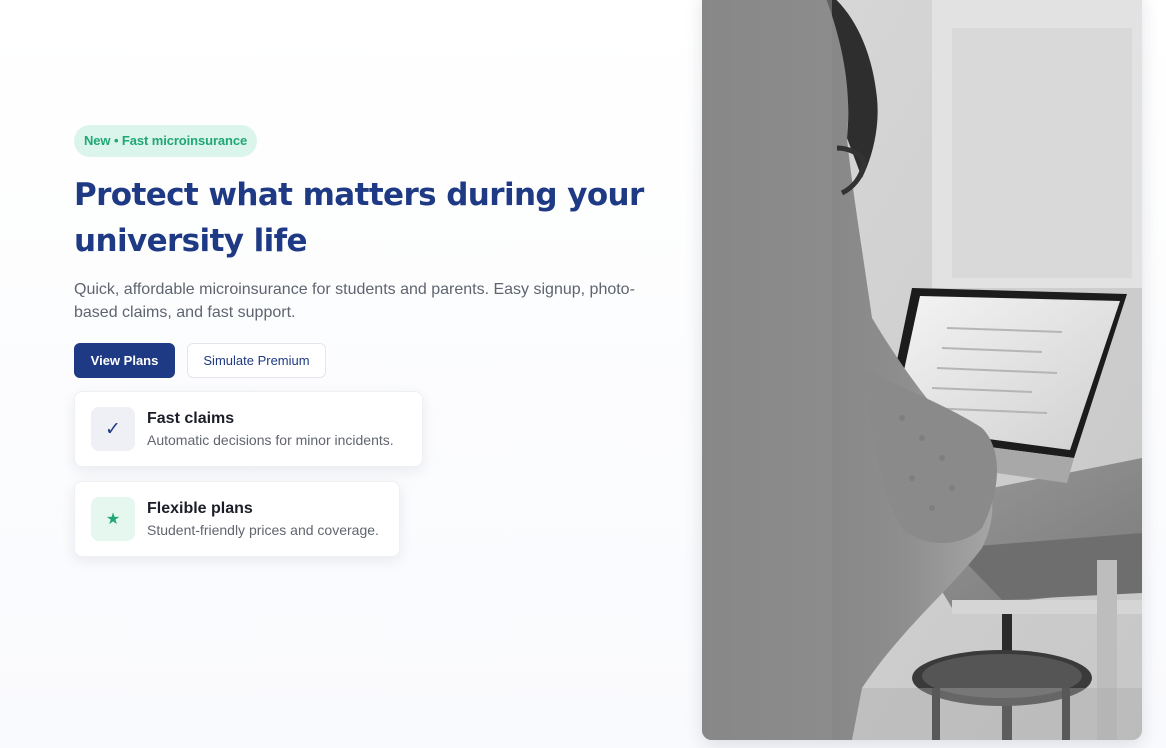 This screenshot has width=1166, height=748. What do you see at coordinates (113, 429) in the screenshot?
I see `checkmark-icon: ✓` at bounding box center [113, 429].